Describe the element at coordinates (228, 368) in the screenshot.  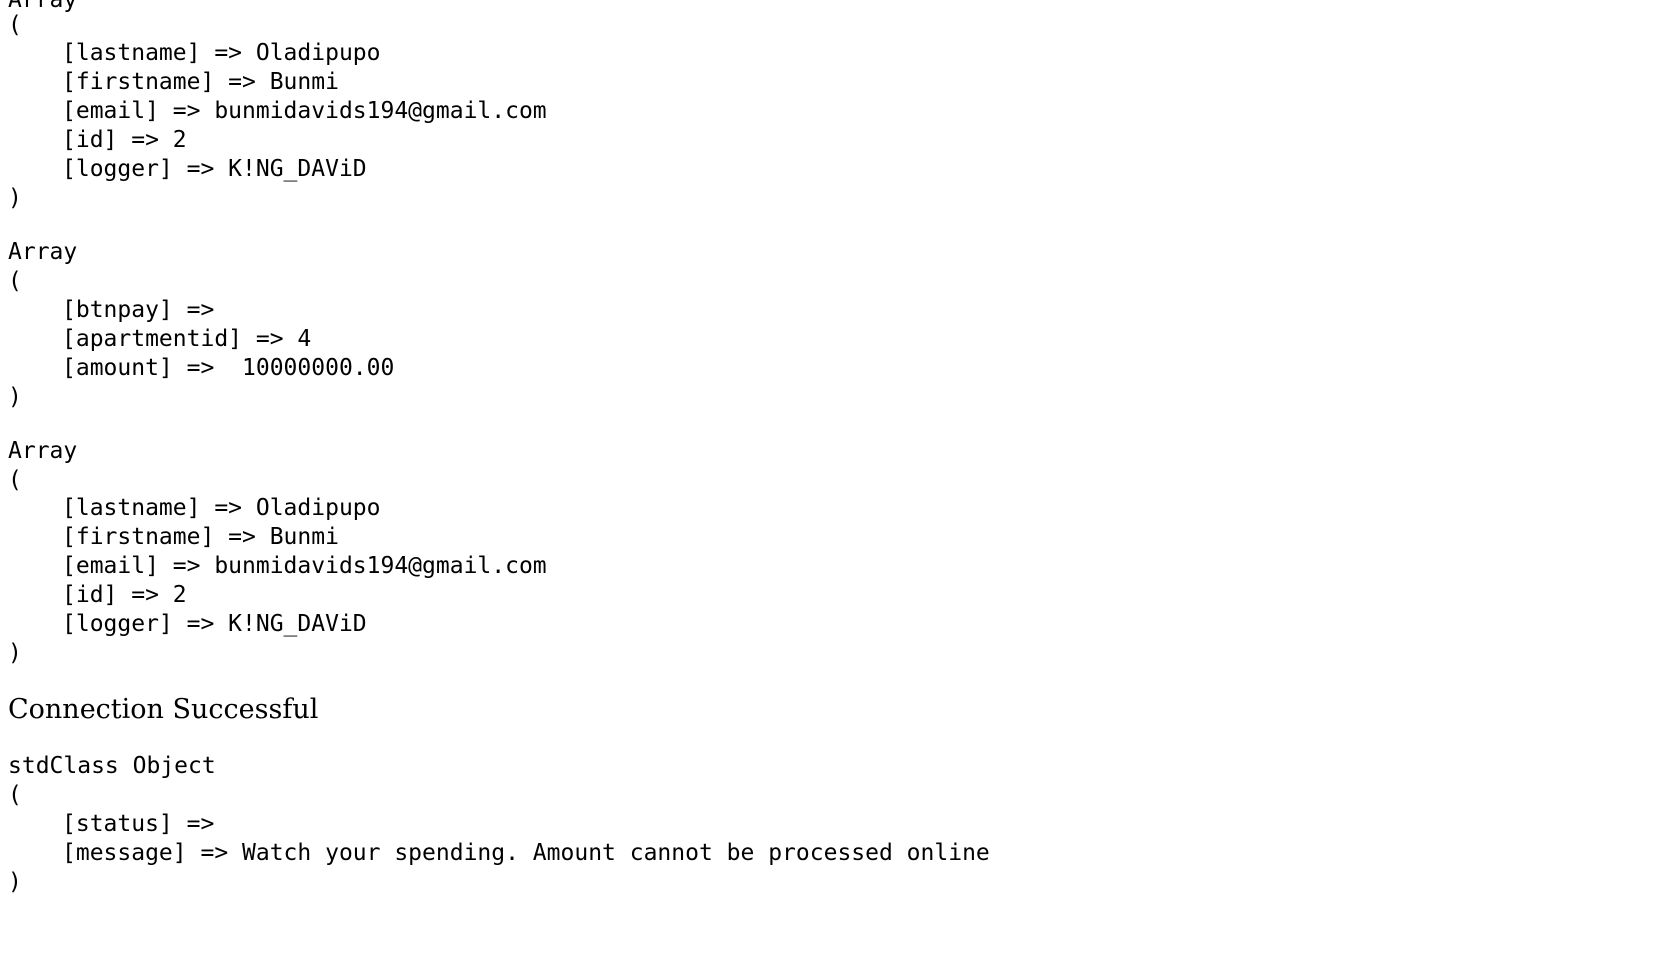
I see `array-entry-amount: [amount] => 10000000.00` at that location.